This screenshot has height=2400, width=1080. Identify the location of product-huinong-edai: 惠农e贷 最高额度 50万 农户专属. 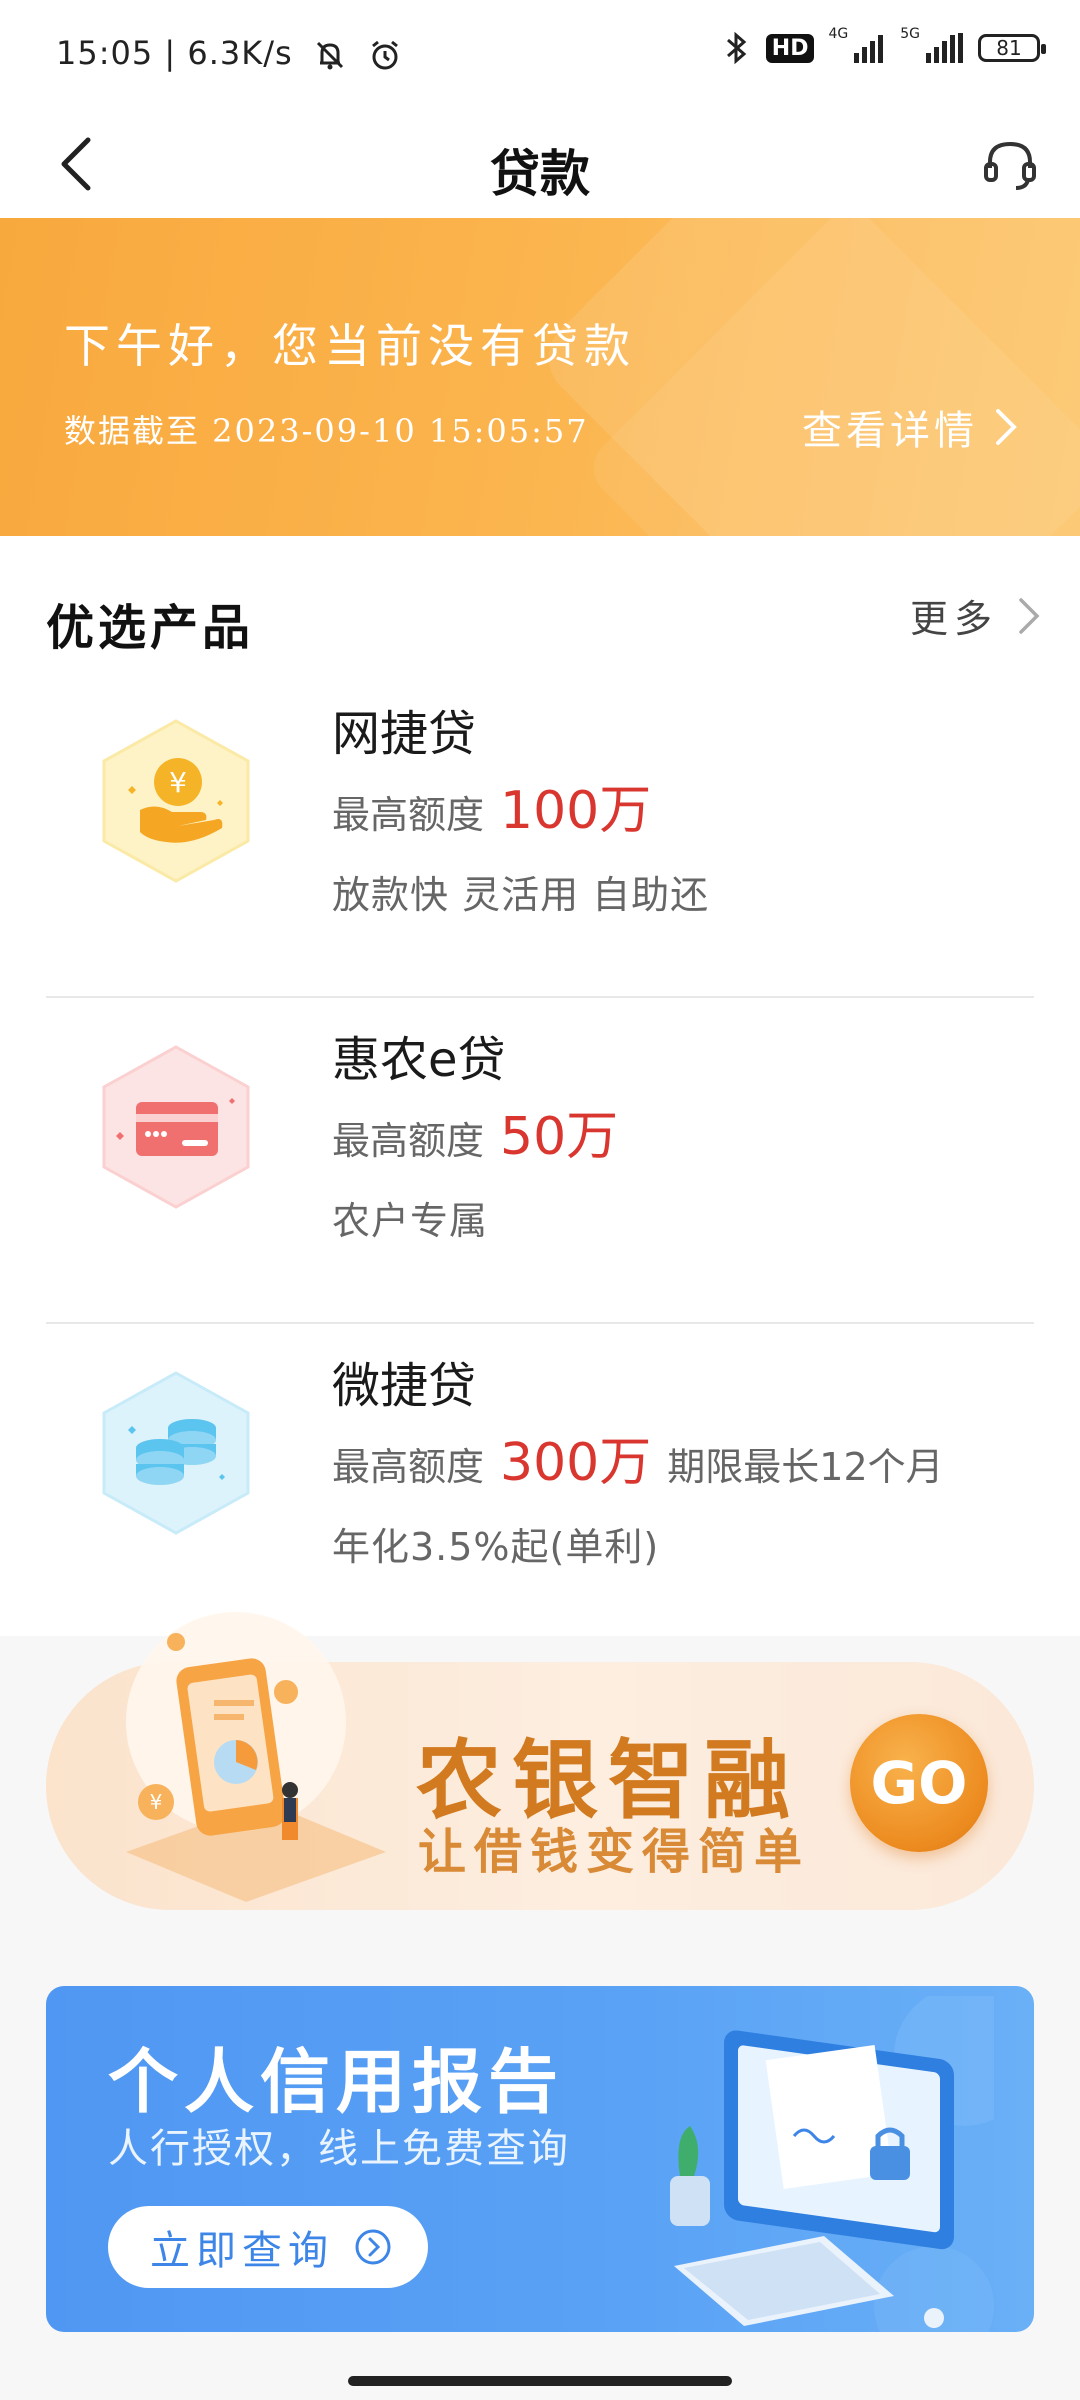
(540, 1161).